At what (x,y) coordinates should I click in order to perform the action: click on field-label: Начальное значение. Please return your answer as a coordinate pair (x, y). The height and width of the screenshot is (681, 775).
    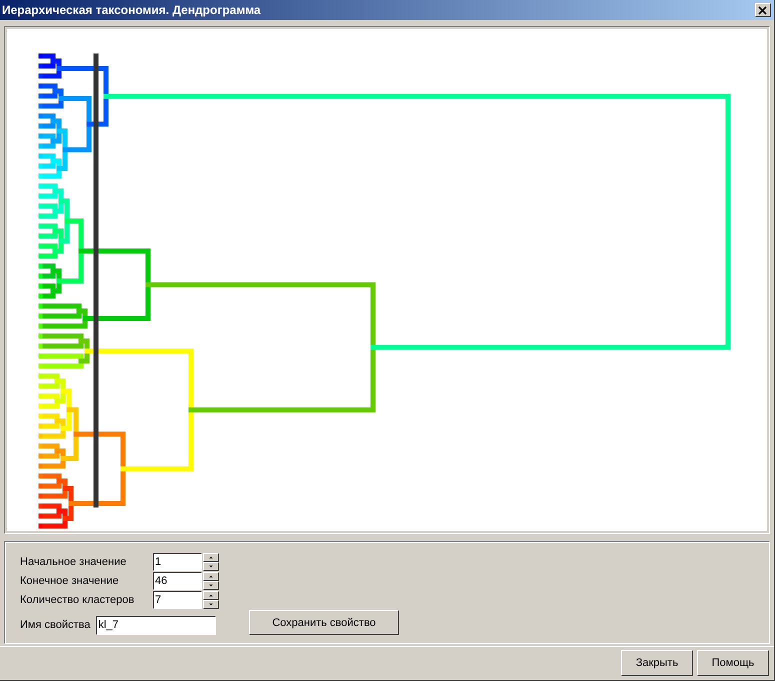
    Looking at the image, I should click on (74, 562).